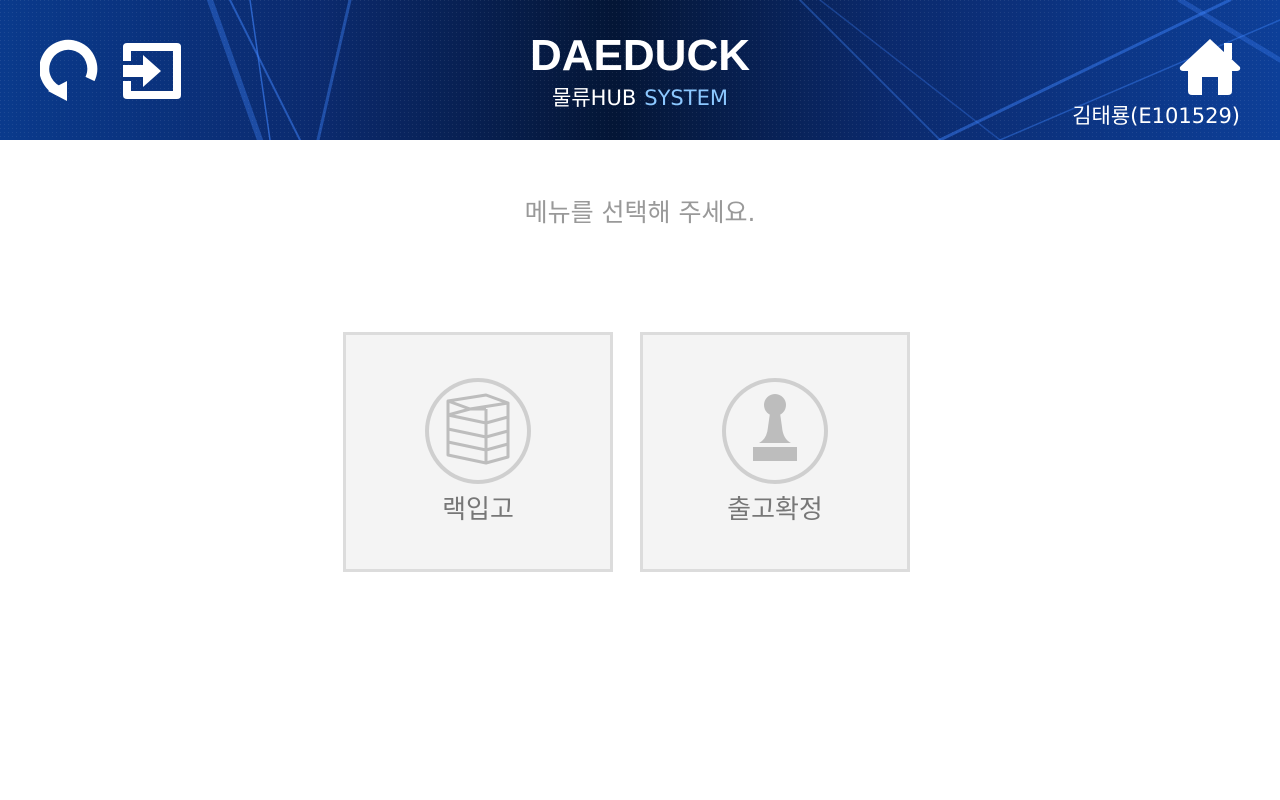  Describe the element at coordinates (775, 510) in the screenshot. I see `menu-shipment-confirm-label: 출고확정` at that location.